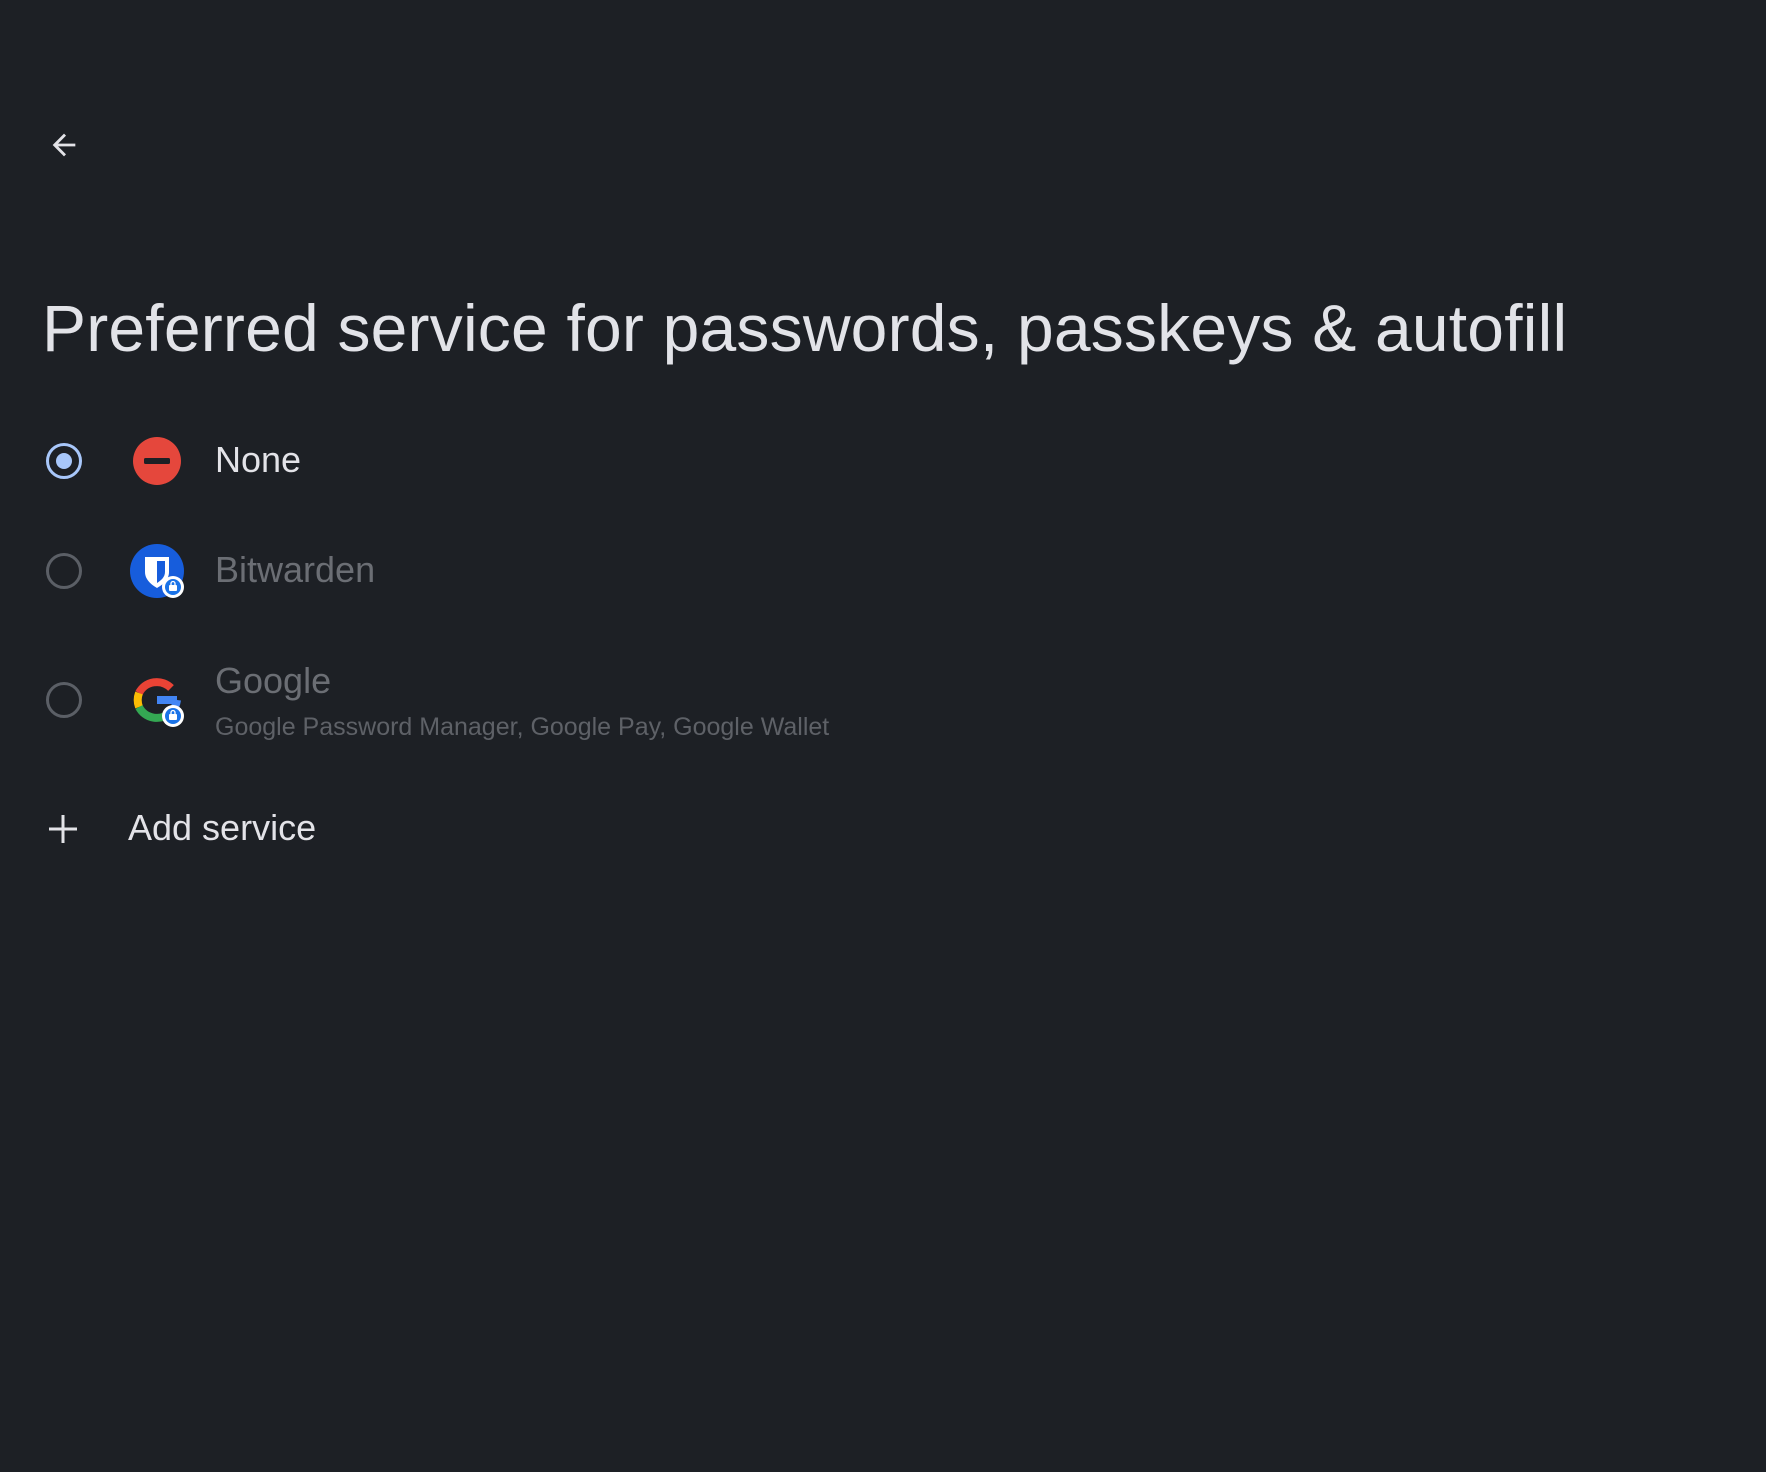 This screenshot has width=1766, height=1472. I want to click on back-button, so click(64, 145).